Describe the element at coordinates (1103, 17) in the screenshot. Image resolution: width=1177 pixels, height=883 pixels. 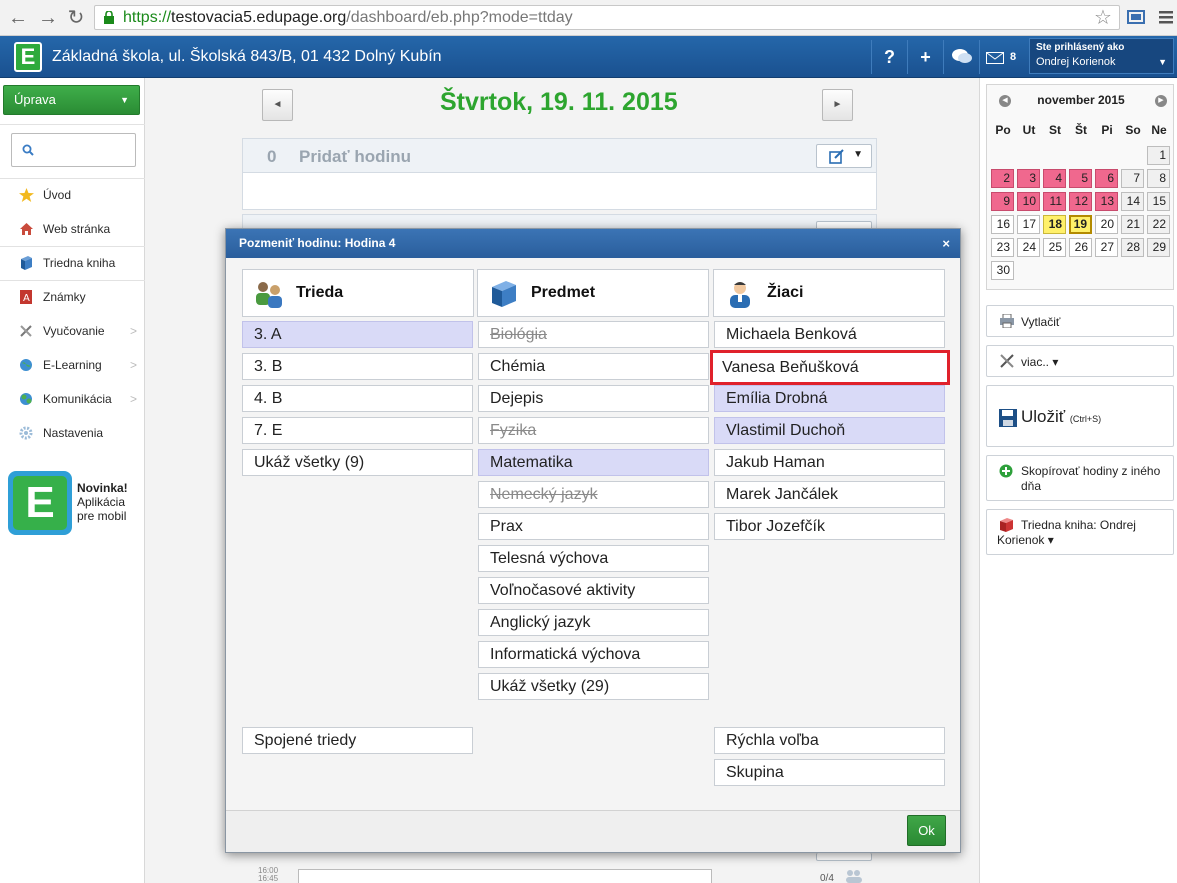
I see `bookmark-star-icon: ☆` at that location.